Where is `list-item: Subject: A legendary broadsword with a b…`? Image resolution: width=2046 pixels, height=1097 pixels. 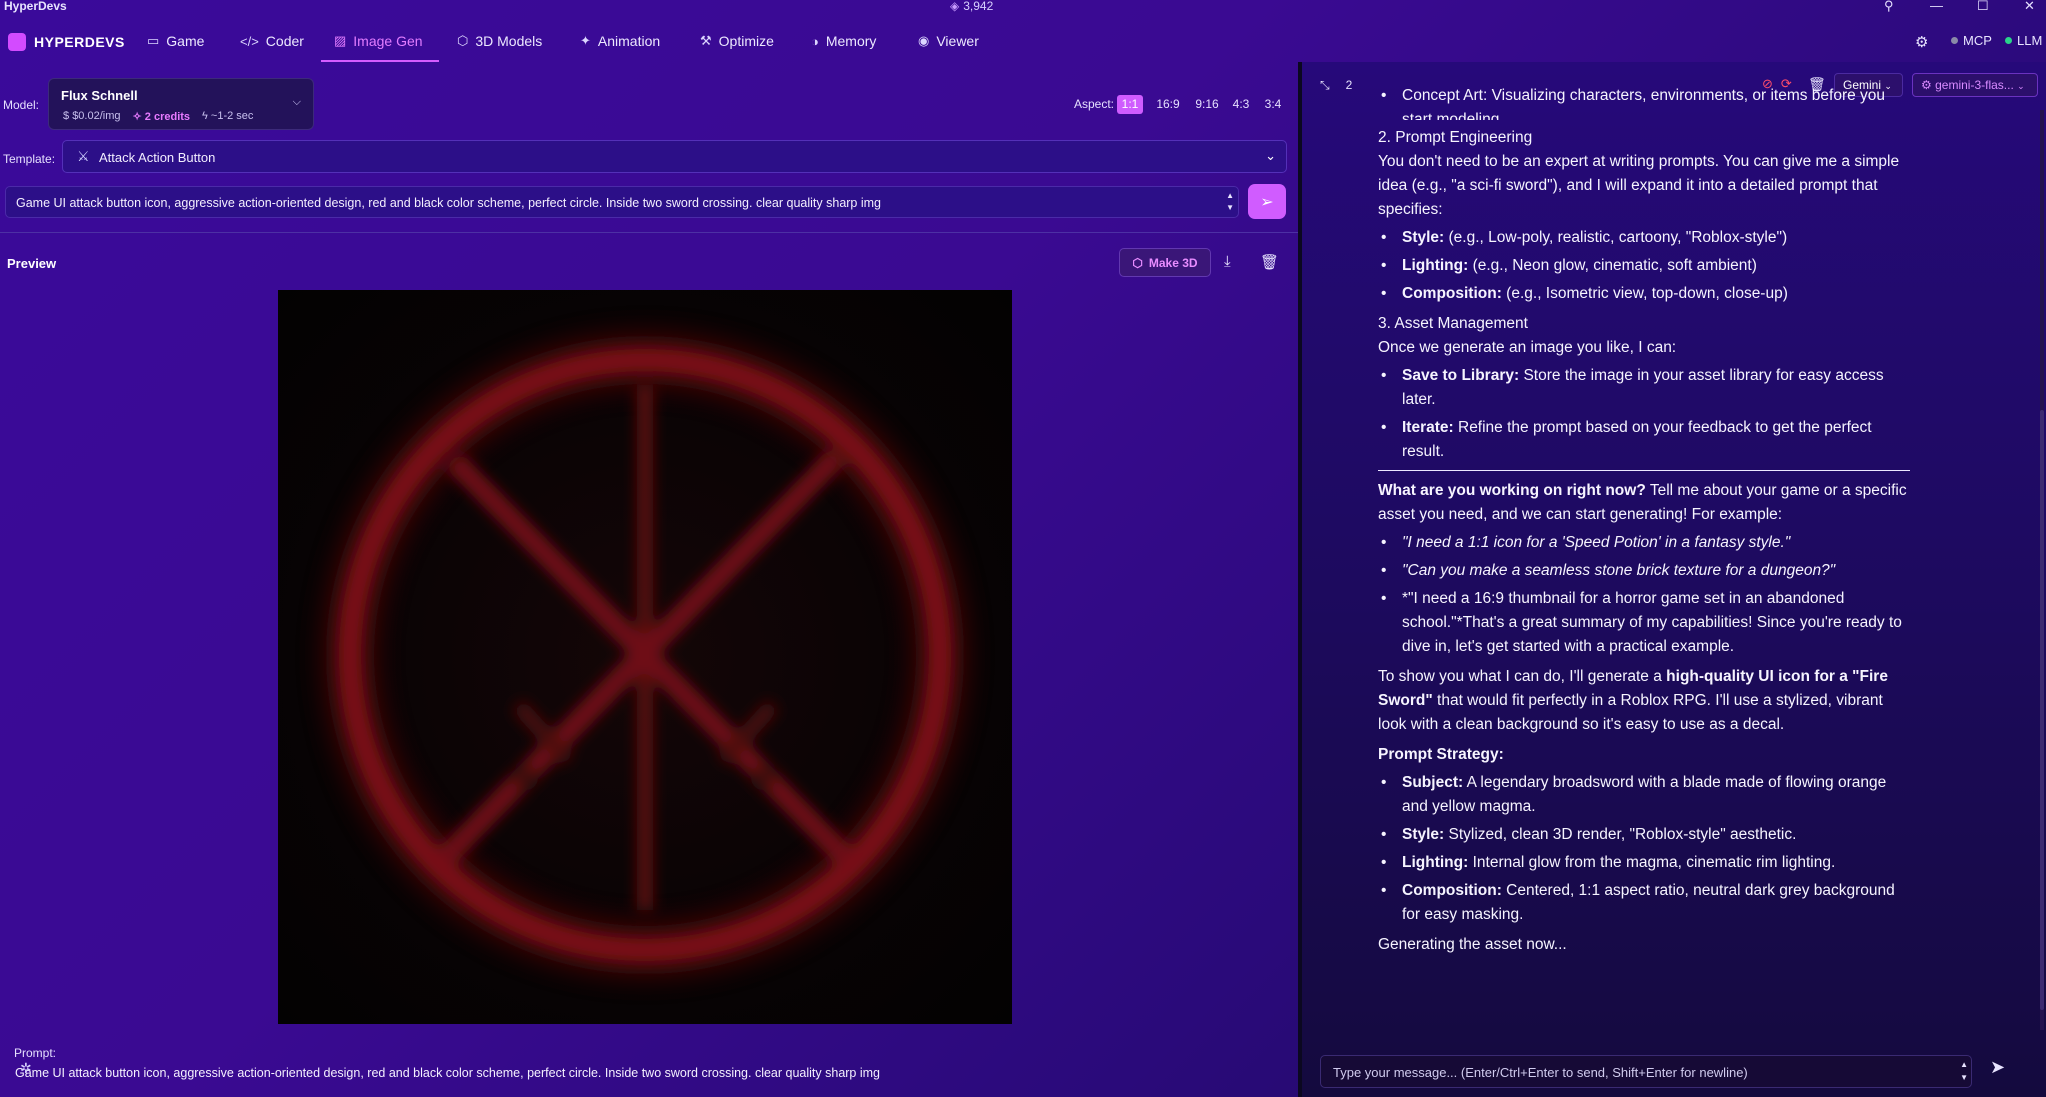
list-item: Subject: A legendary broadsword with a b… is located at coordinates (1644, 795).